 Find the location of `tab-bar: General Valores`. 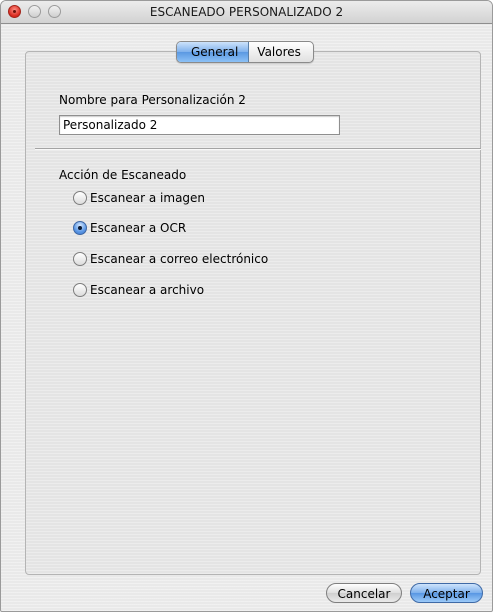

tab-bar: General Valores is located at coordinates (245, 52).